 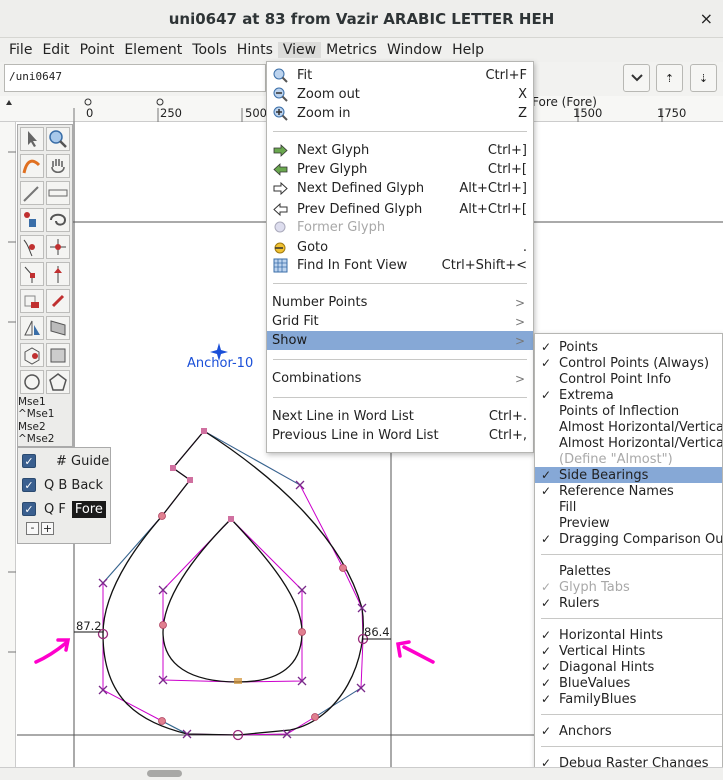 What do you see at coordinates (58, 247) in the screenshot?
I see `hv-curve-point-icon` at bounding box center [58, 247].